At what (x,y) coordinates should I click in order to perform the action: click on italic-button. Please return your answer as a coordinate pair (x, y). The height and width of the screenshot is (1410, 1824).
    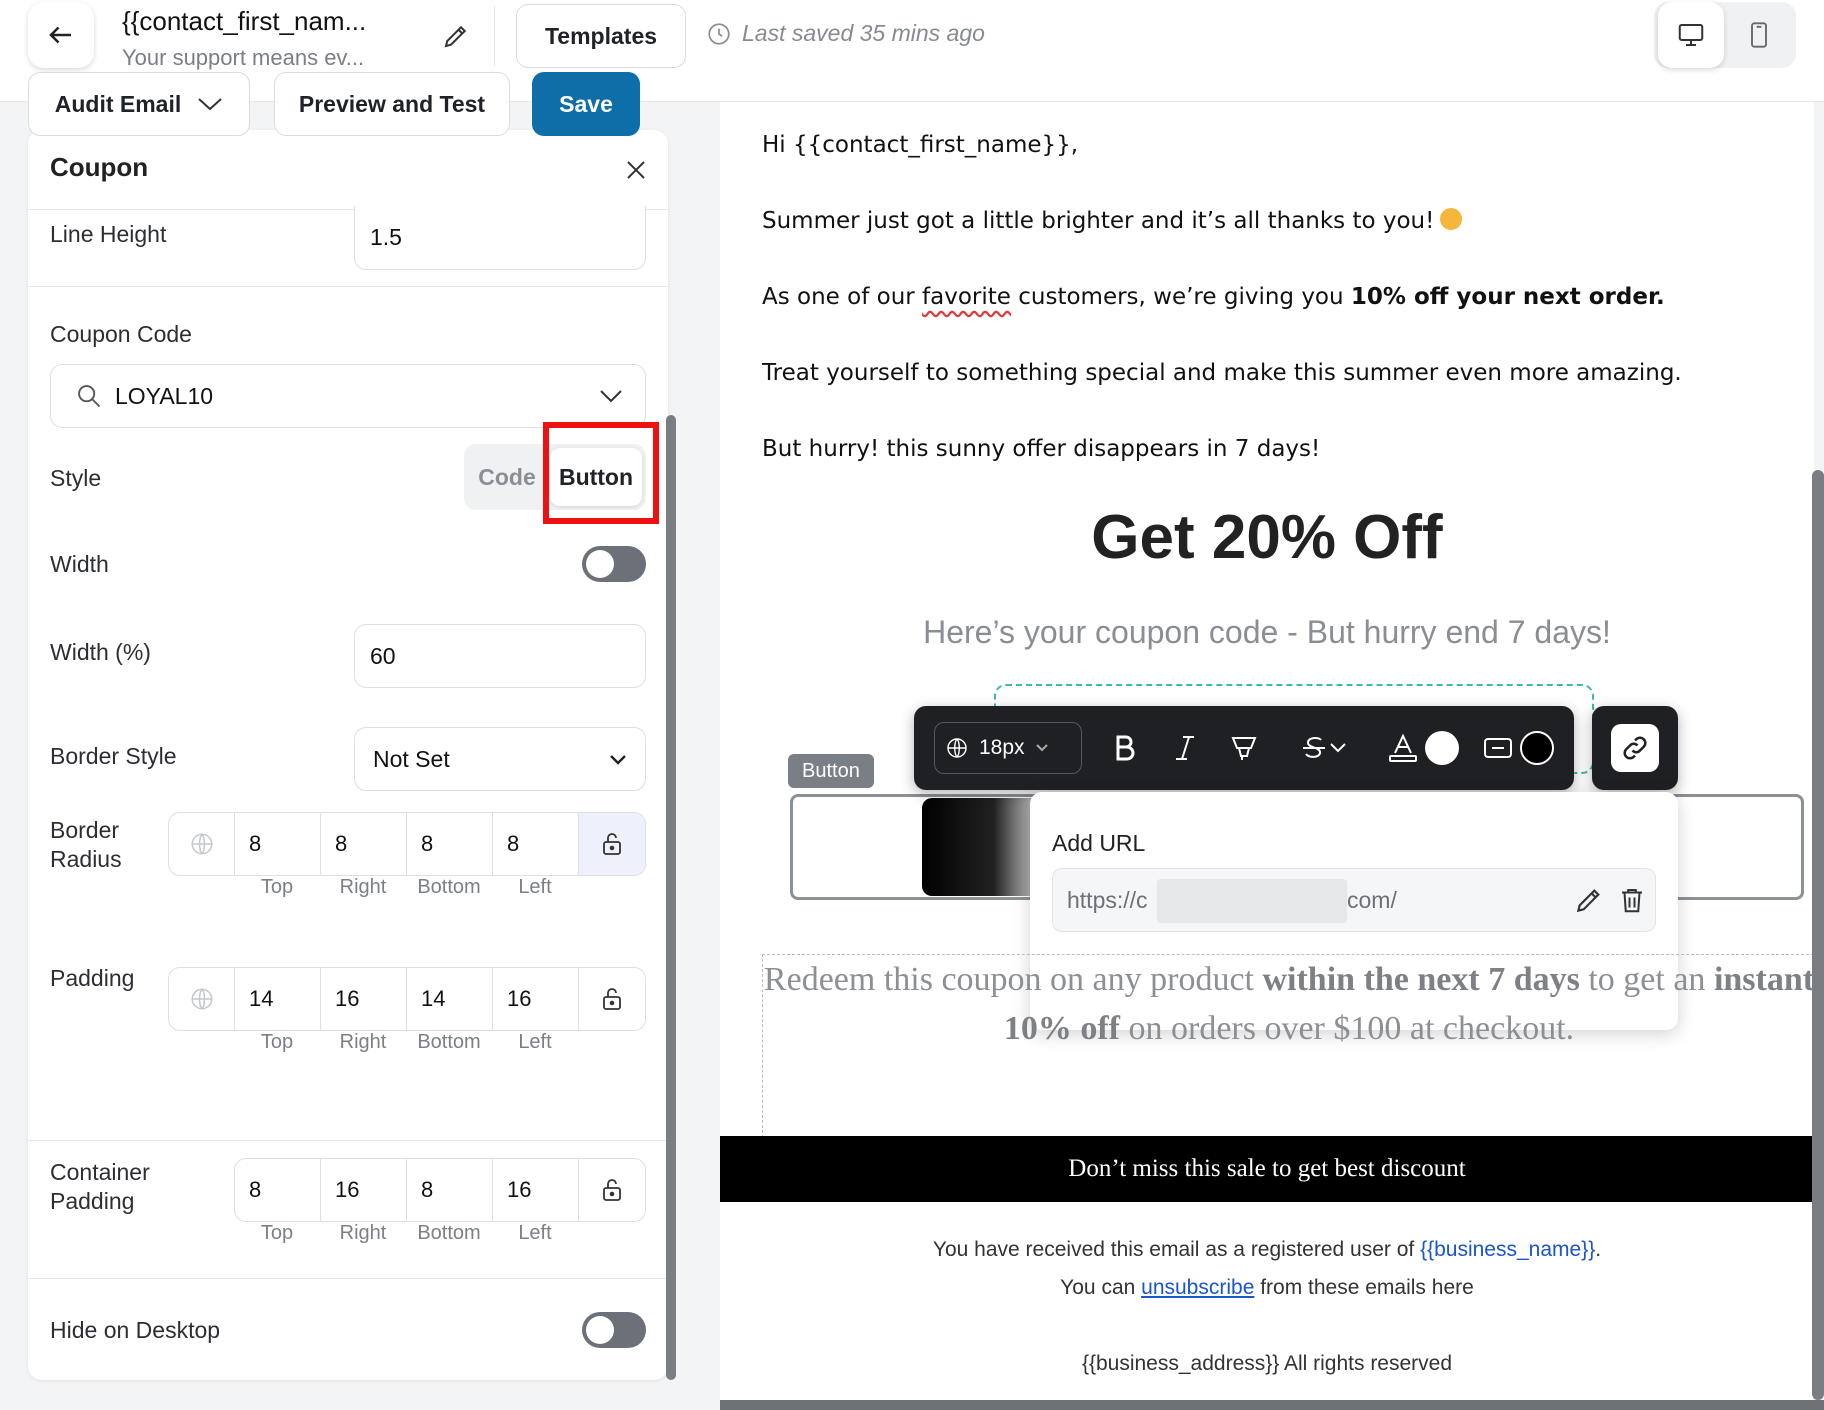
    Looking at the image, I should click on (1185, 748).